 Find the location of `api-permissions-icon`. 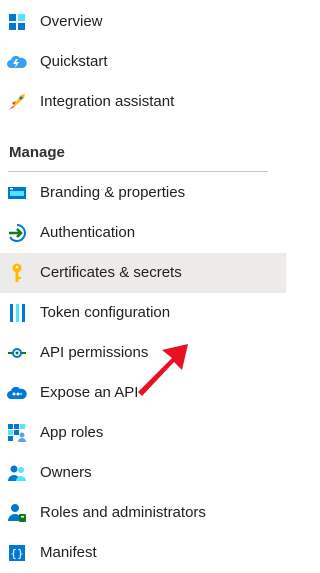

api-permissions-icon is located at coordinates (17, 353).